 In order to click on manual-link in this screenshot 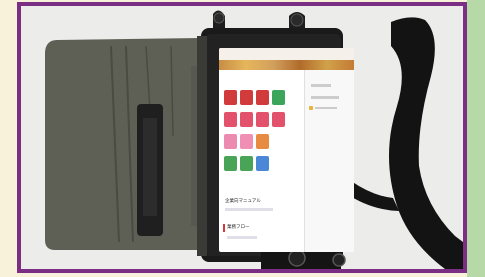, I will do `click(249, 209)`.